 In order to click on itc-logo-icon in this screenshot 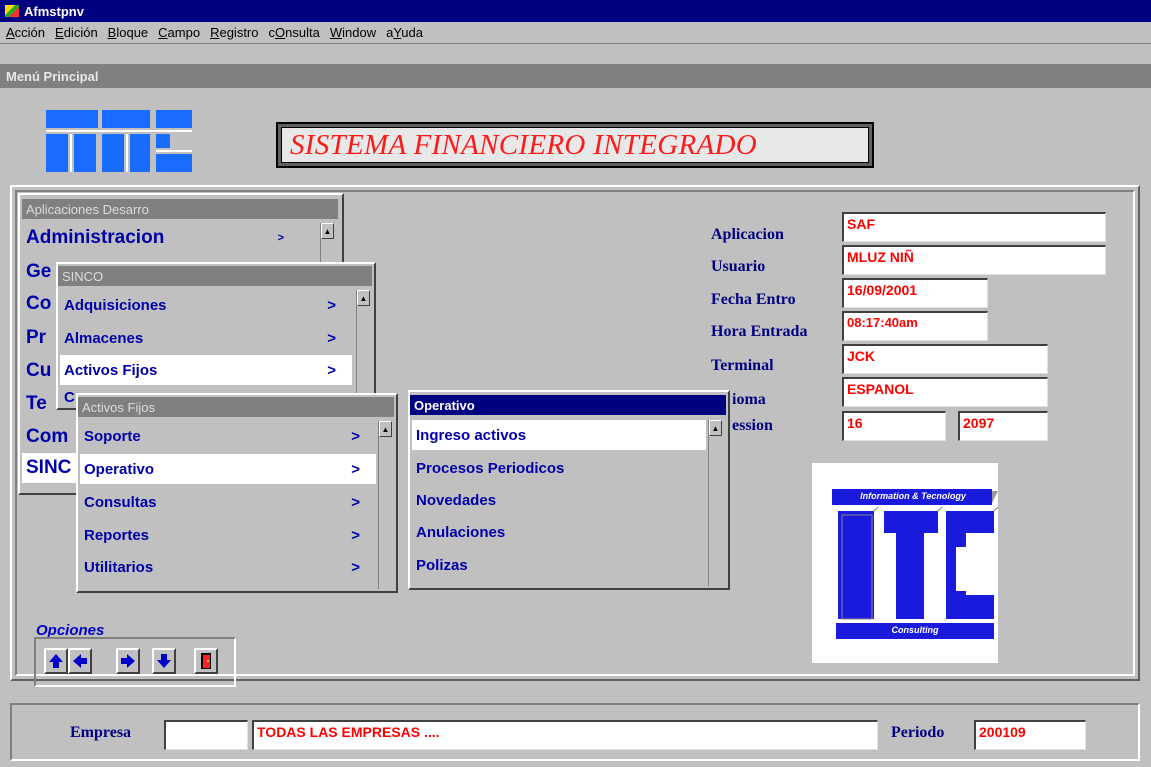, I will do `click(119, 141)`.